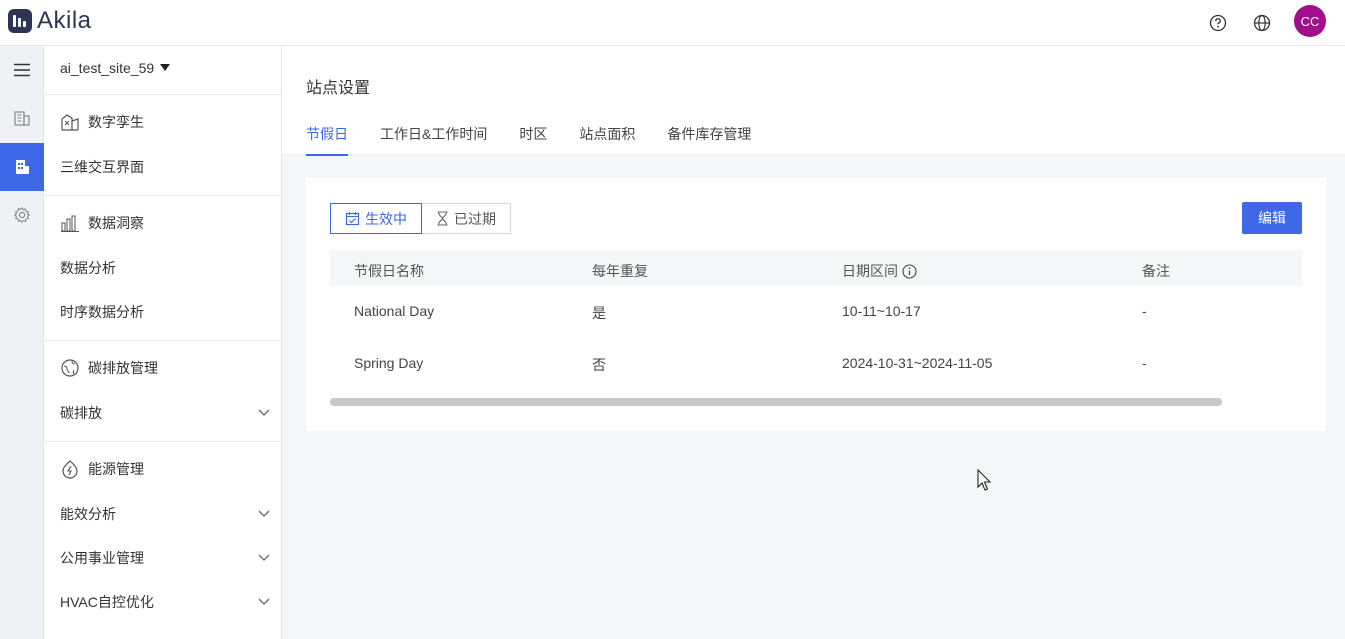 The image size is (1345, 639). What do you see at coordinates (102, 469) in the screenshot?
I see `nav-group-energy: 能源管理` at bounding box center [102, 469].